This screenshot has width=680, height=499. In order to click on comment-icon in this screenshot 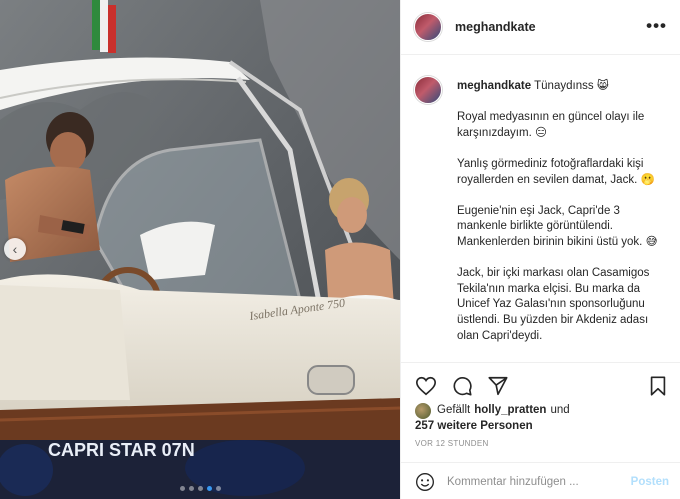, I will do `click(462, 386)`.